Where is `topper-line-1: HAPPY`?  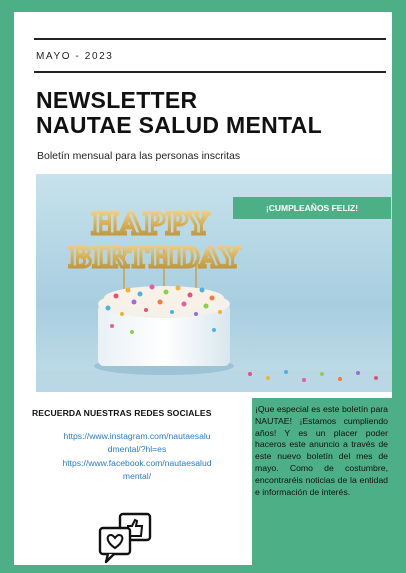 topper-line-1: HAPPY is located at coordinates (150, 224).